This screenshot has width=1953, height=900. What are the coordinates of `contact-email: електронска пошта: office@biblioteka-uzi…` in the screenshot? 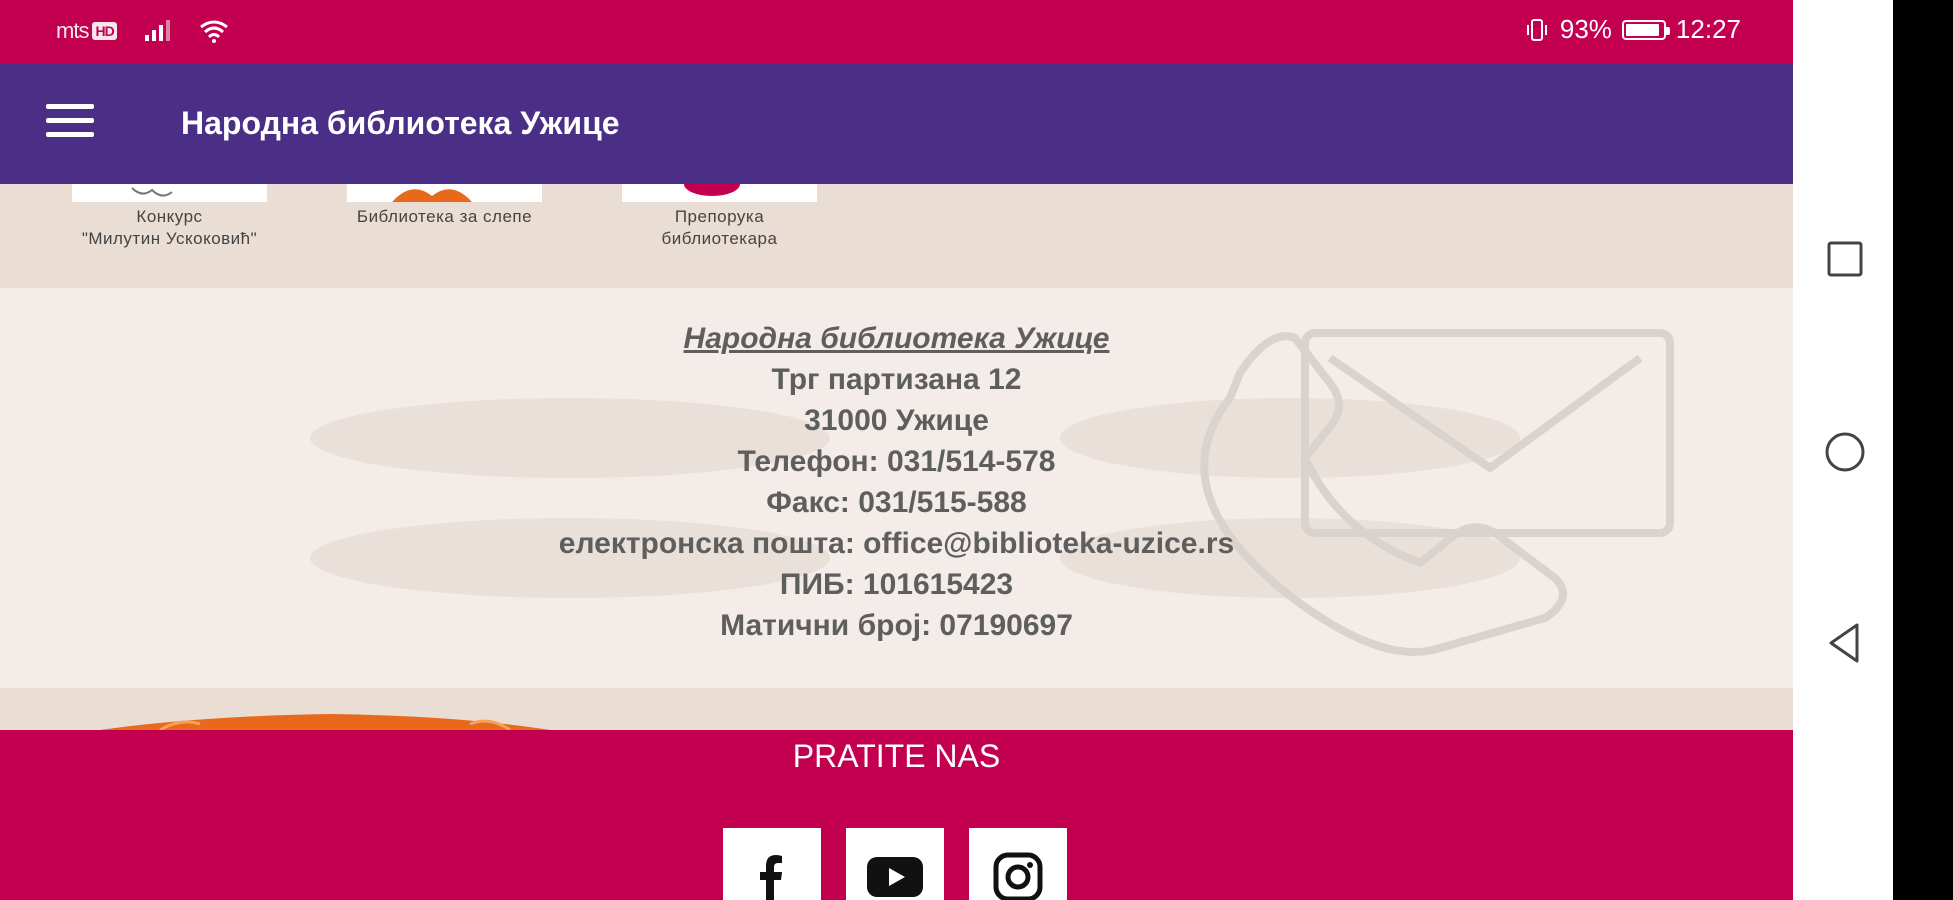 It's located at (896, 543).